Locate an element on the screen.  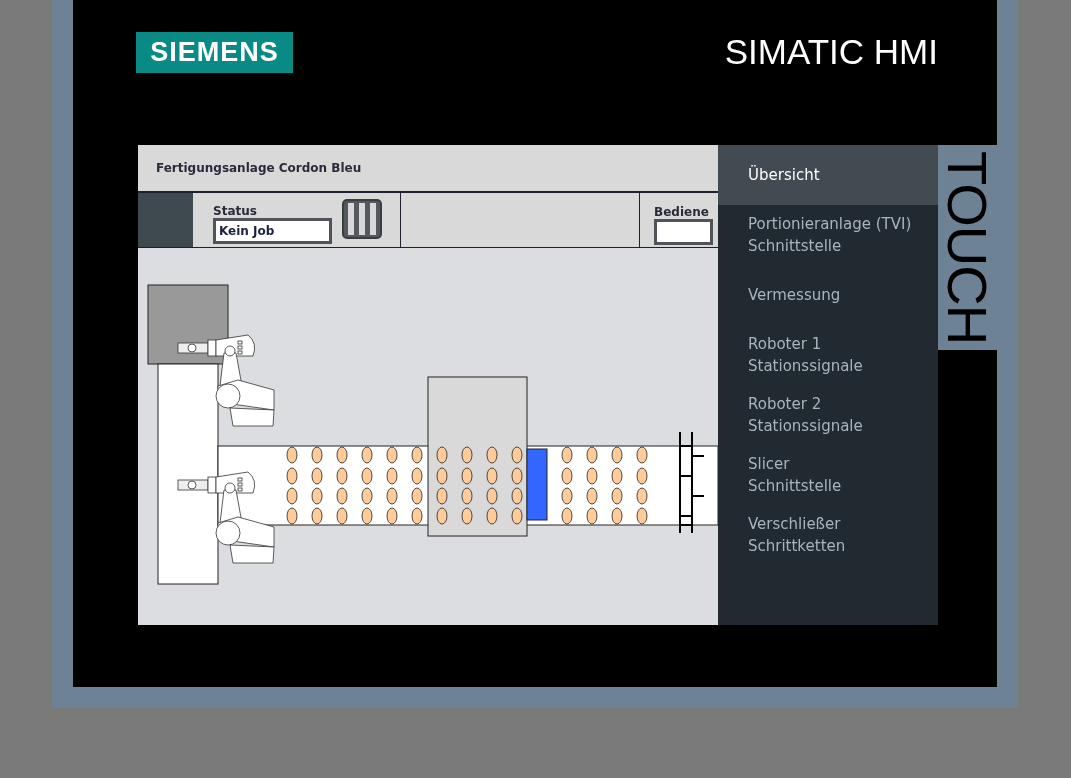
menu-item: Portionieranlage (TVI) Schnittstelle is located at coordinates (828, 235).